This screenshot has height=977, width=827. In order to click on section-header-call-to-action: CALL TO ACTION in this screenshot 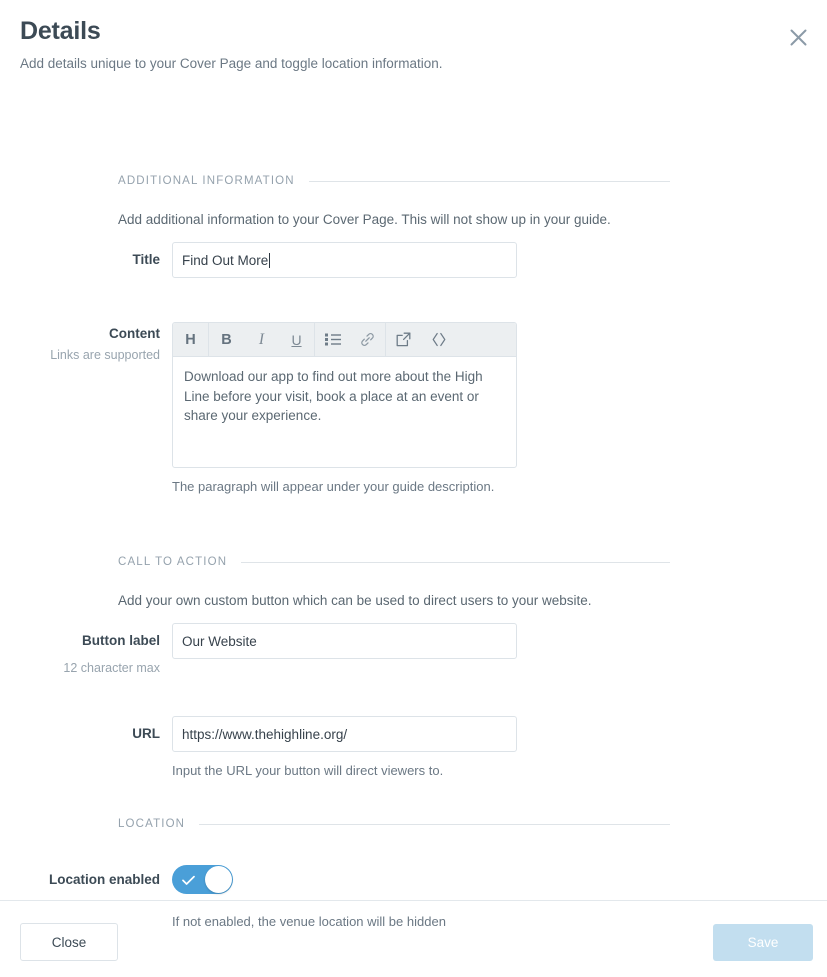, I will do `click(394, 562)`.